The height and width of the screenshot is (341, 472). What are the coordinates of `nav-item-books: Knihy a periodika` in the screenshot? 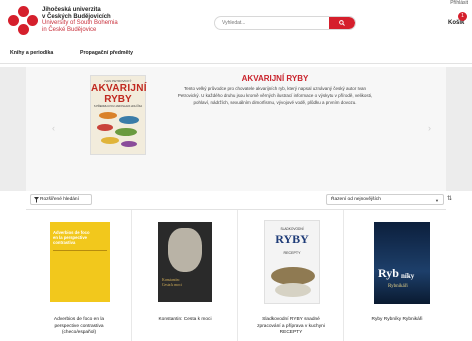 It's located at (31, 53).